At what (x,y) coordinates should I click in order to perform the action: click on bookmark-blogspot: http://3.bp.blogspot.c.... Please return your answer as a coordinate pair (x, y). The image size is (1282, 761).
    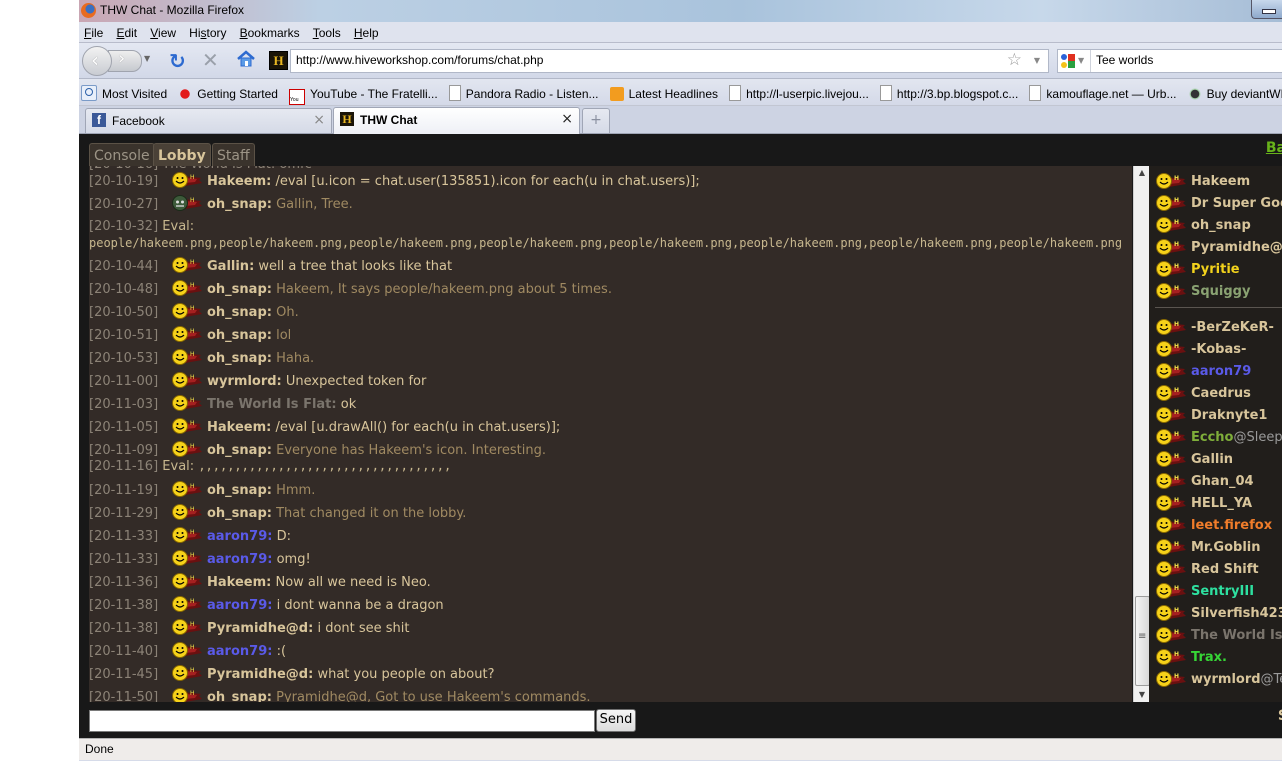
    Looking at the image, I should click on (950, 90).